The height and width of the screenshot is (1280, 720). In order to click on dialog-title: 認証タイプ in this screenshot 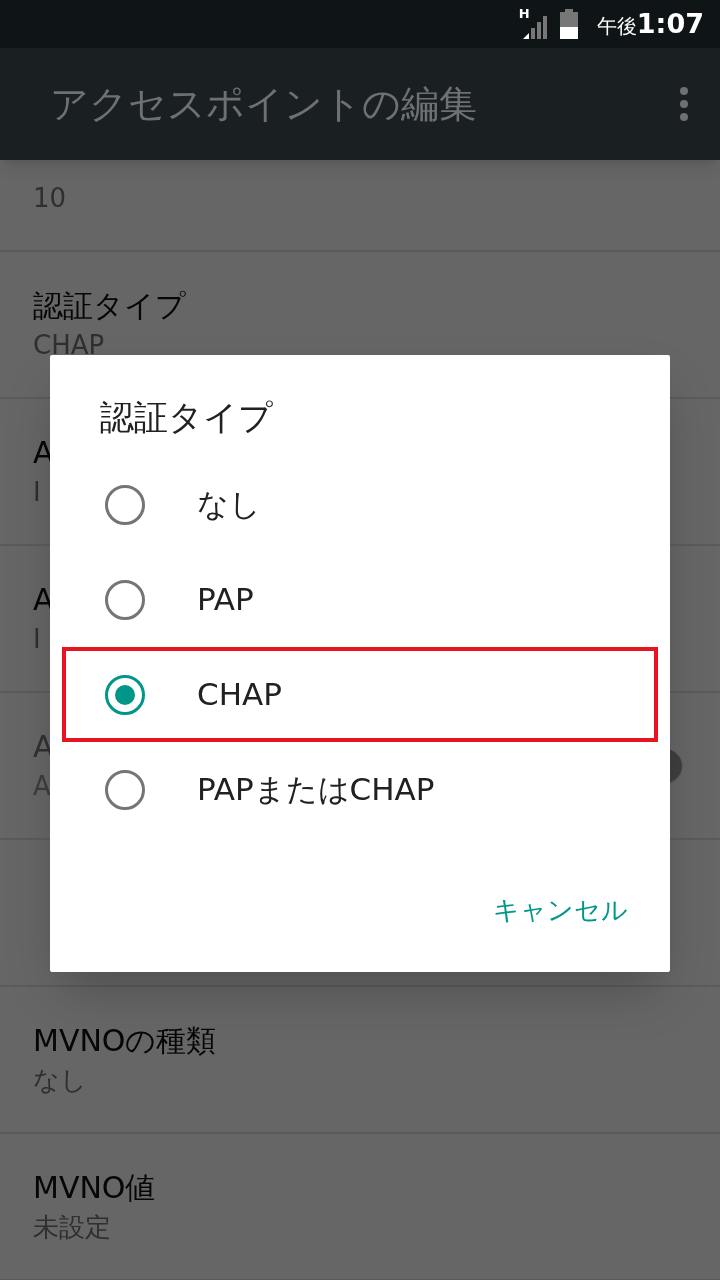, I will do `click(186, 417)`.